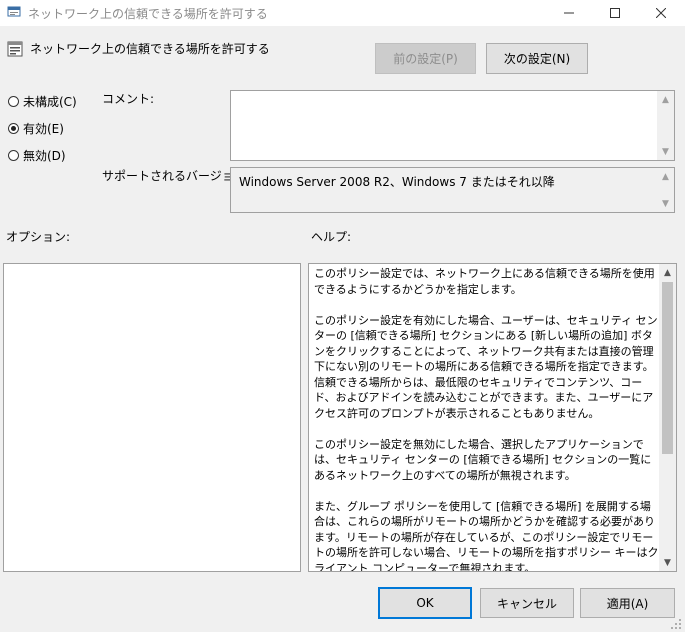 The width and height of the screenshot is (685, 632). Describe the element at coordinates (14, 11) in the screenshot. I see `policy-settings-icon` at that location.